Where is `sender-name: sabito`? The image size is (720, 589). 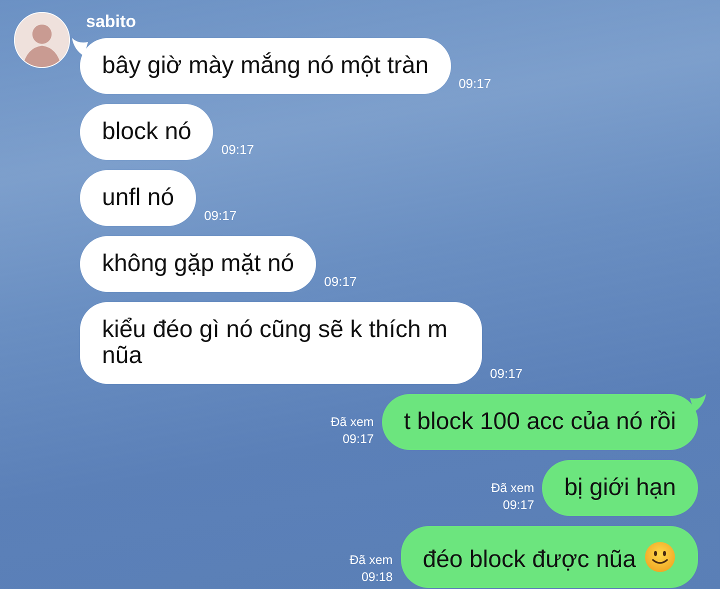
sender-name: sabito is located at coordinates (111, 22).